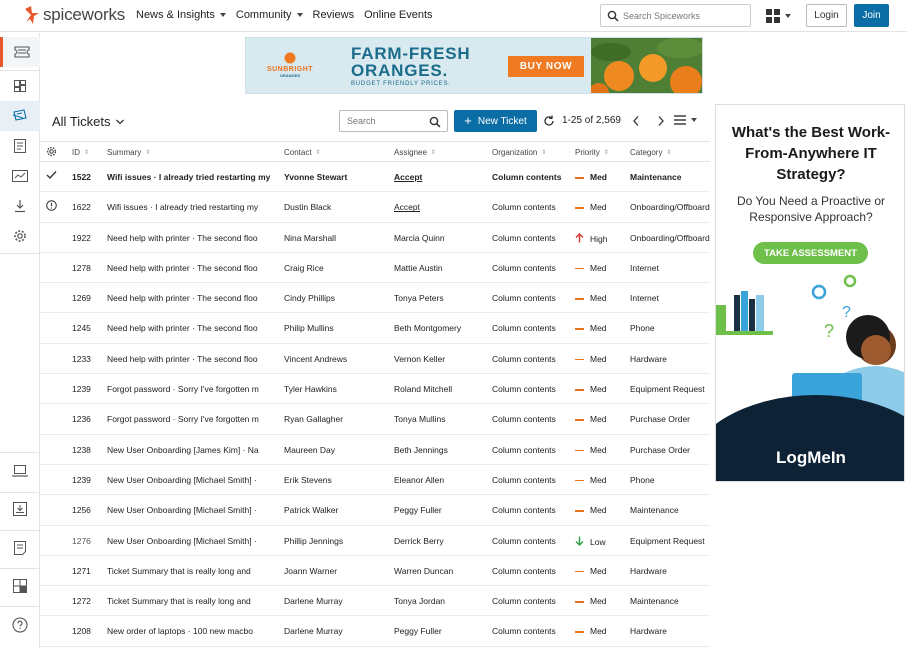 This screenshot has width=907, height=648. What do you see at coordinates (316, 177) in the screenshot?
I see `ticket-contact: Yvonne Stewart` at bounding box center [316, 177].